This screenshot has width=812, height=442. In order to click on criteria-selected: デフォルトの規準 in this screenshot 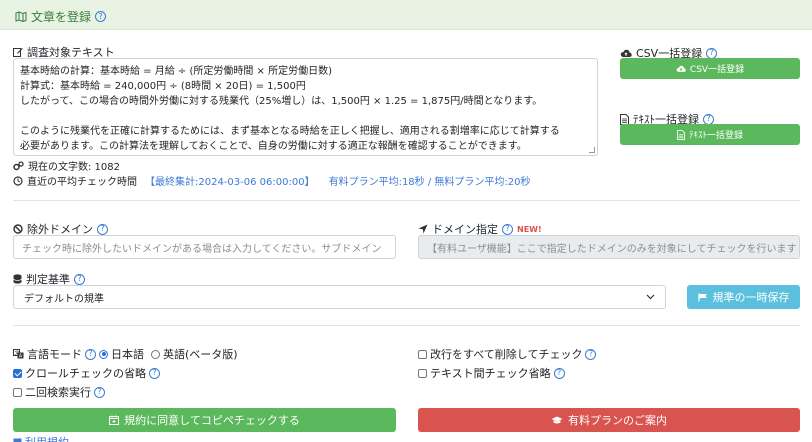, I will do `click(64, 299)`.